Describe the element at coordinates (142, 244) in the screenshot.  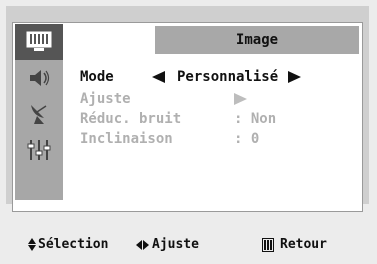
I see `left-right-icon` at that location.